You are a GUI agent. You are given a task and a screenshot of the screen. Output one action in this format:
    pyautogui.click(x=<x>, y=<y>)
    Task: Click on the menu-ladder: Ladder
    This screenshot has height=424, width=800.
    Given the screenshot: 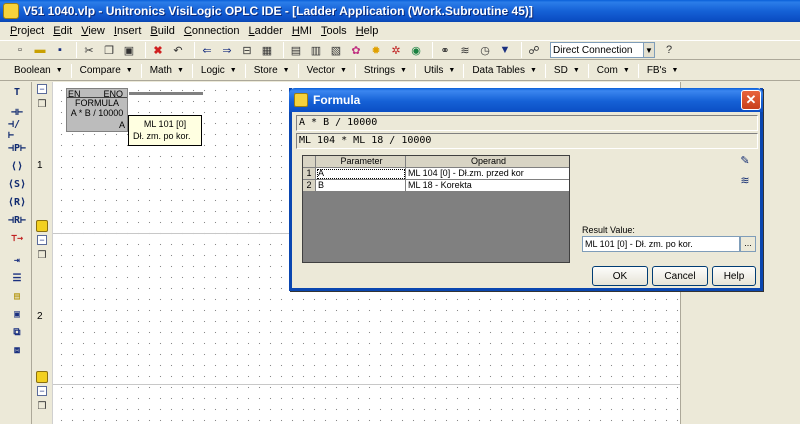 What is the action you would take?
    pyautogui.click(x=266, y=31)
    